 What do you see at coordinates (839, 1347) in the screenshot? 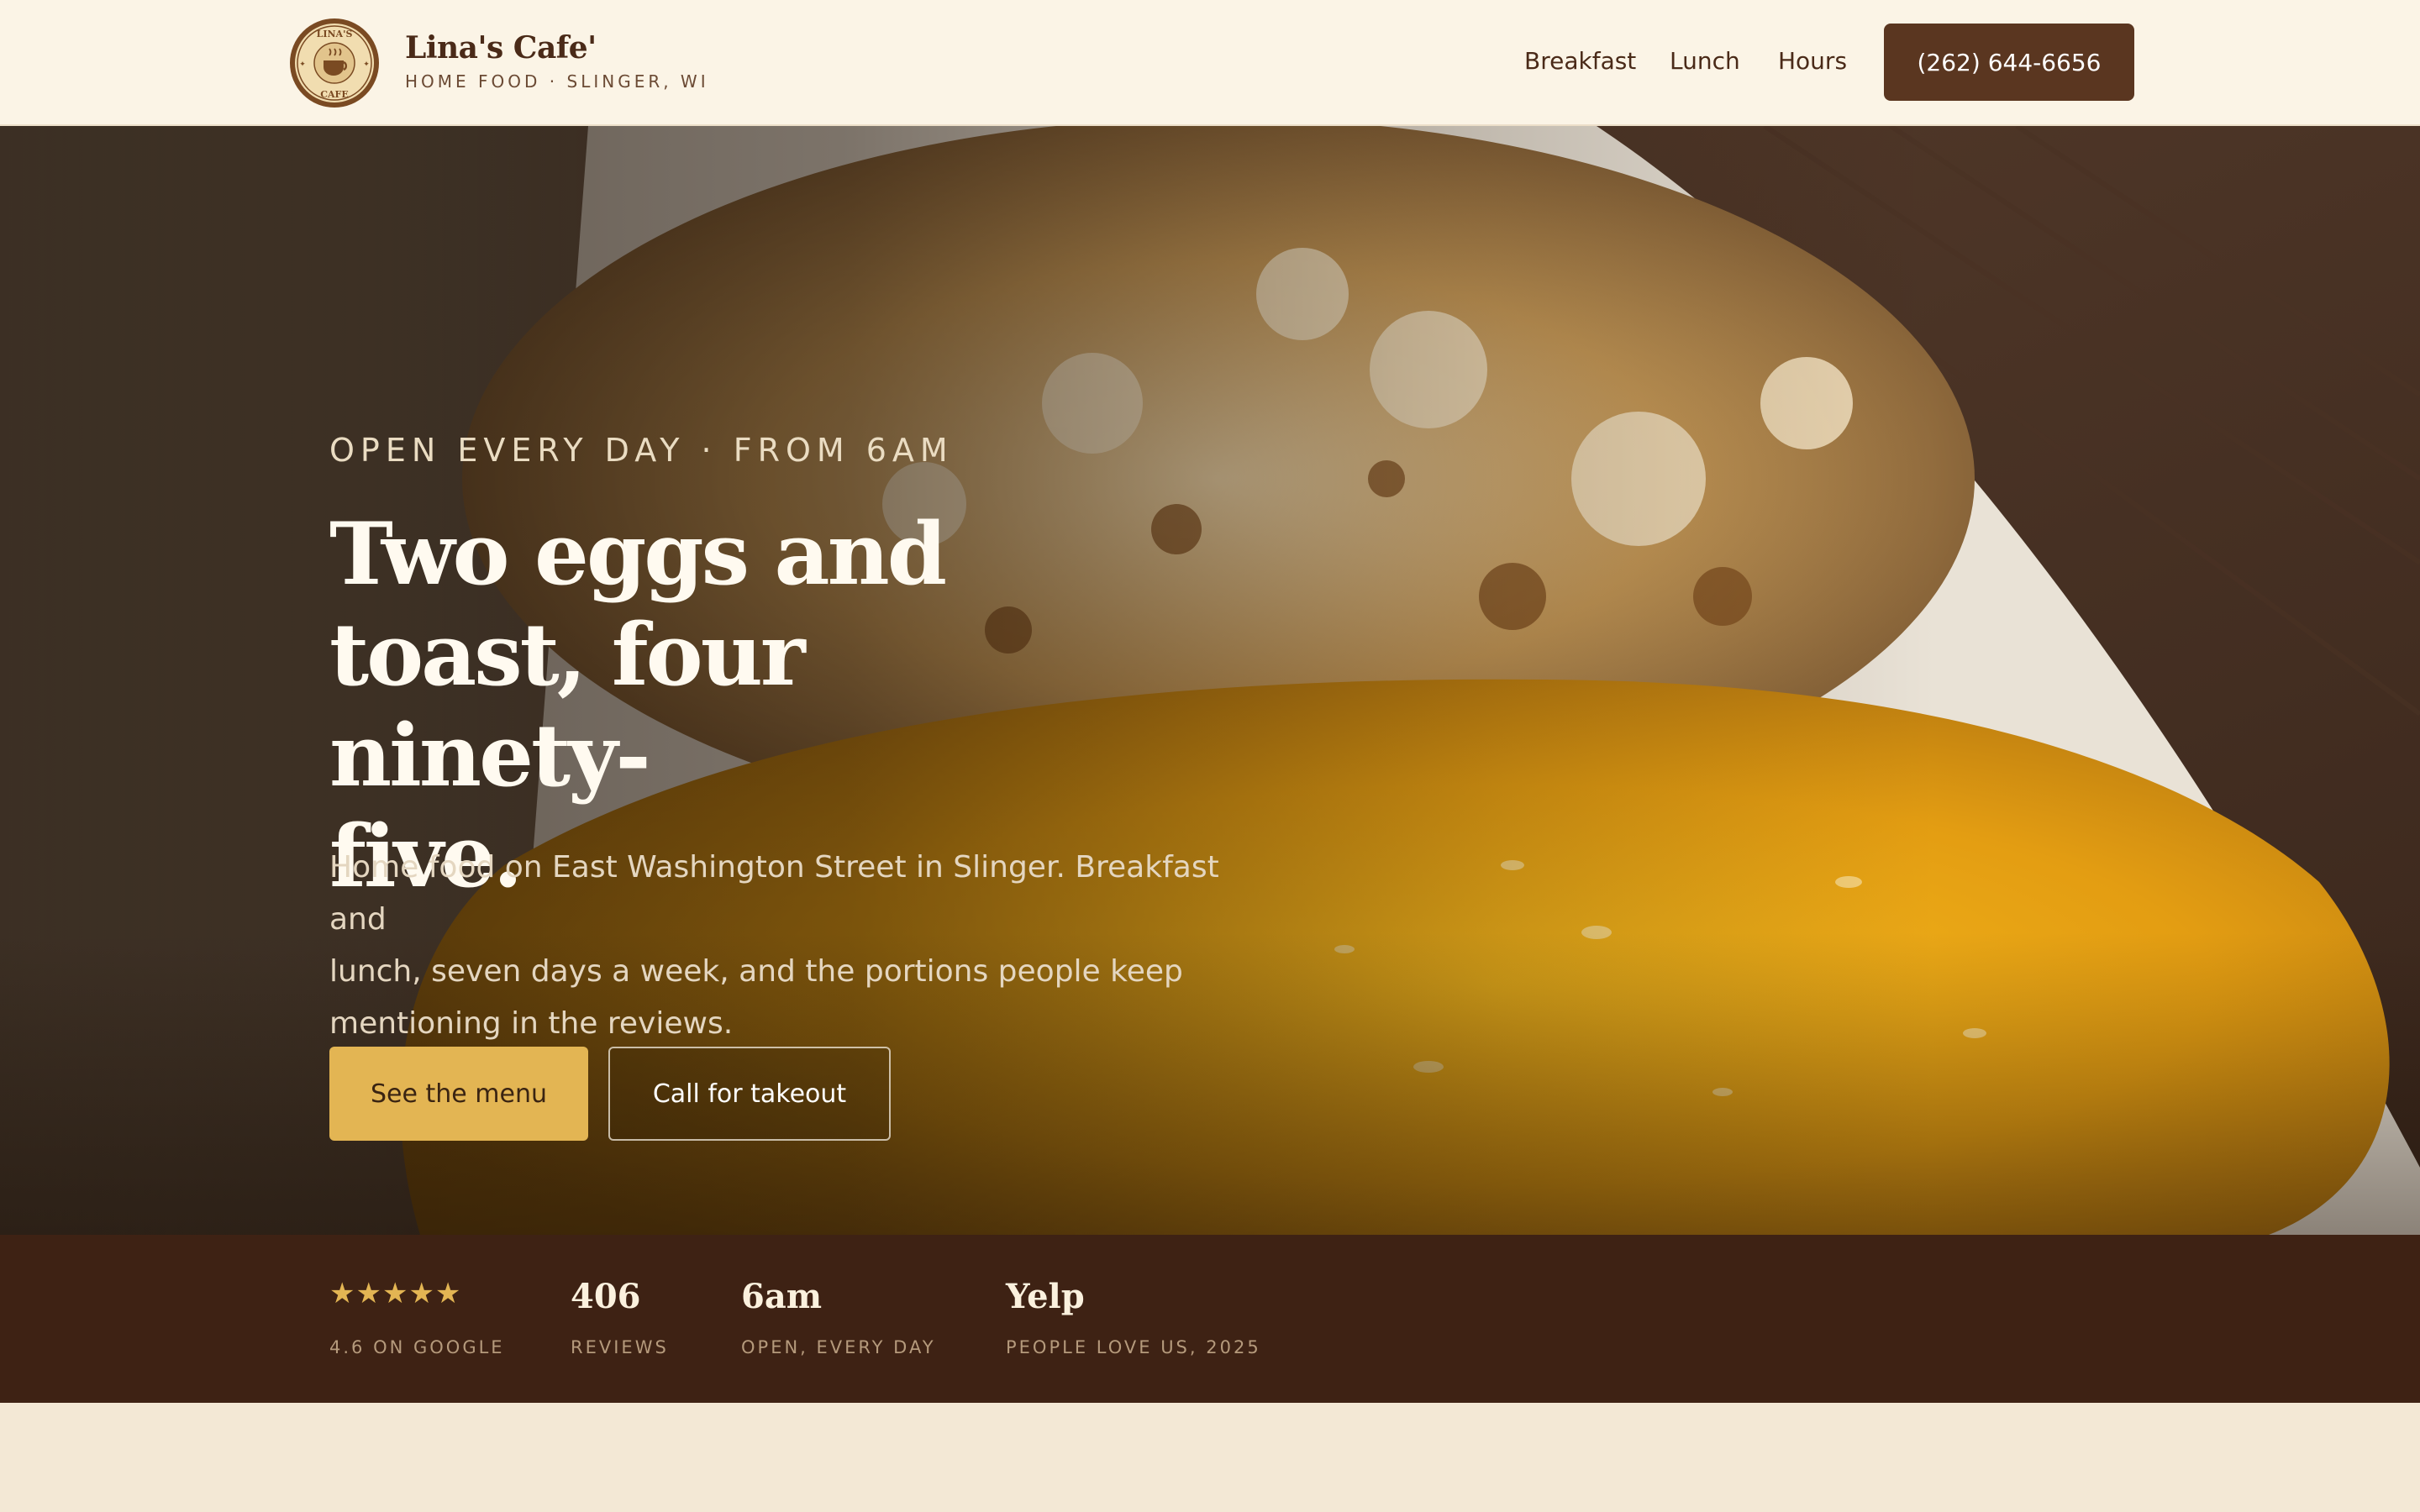
I see `stat-label: OPEN, EVERY DAY` at bounding box center [839, 1347].